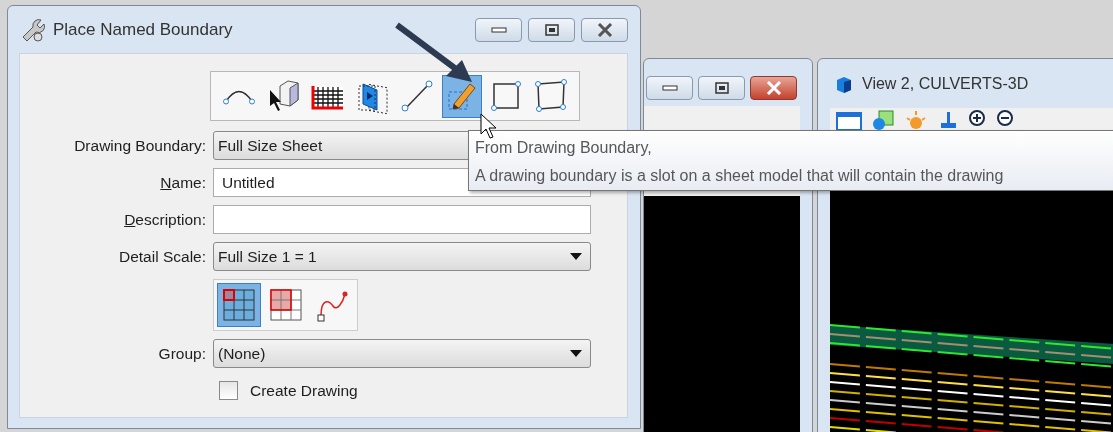 The height and width of the screenshot is (432, 1113). What do you see at coordinates (162, 256) in the screenshot?
I see `field-label: Detail Scale:` at bounding box center [162, 256].